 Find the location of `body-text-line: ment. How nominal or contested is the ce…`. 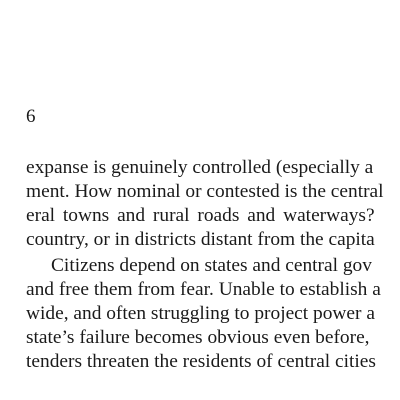

body-text-line: ment. How nominal or contested is the ce… is located at coordinates (205, 191).